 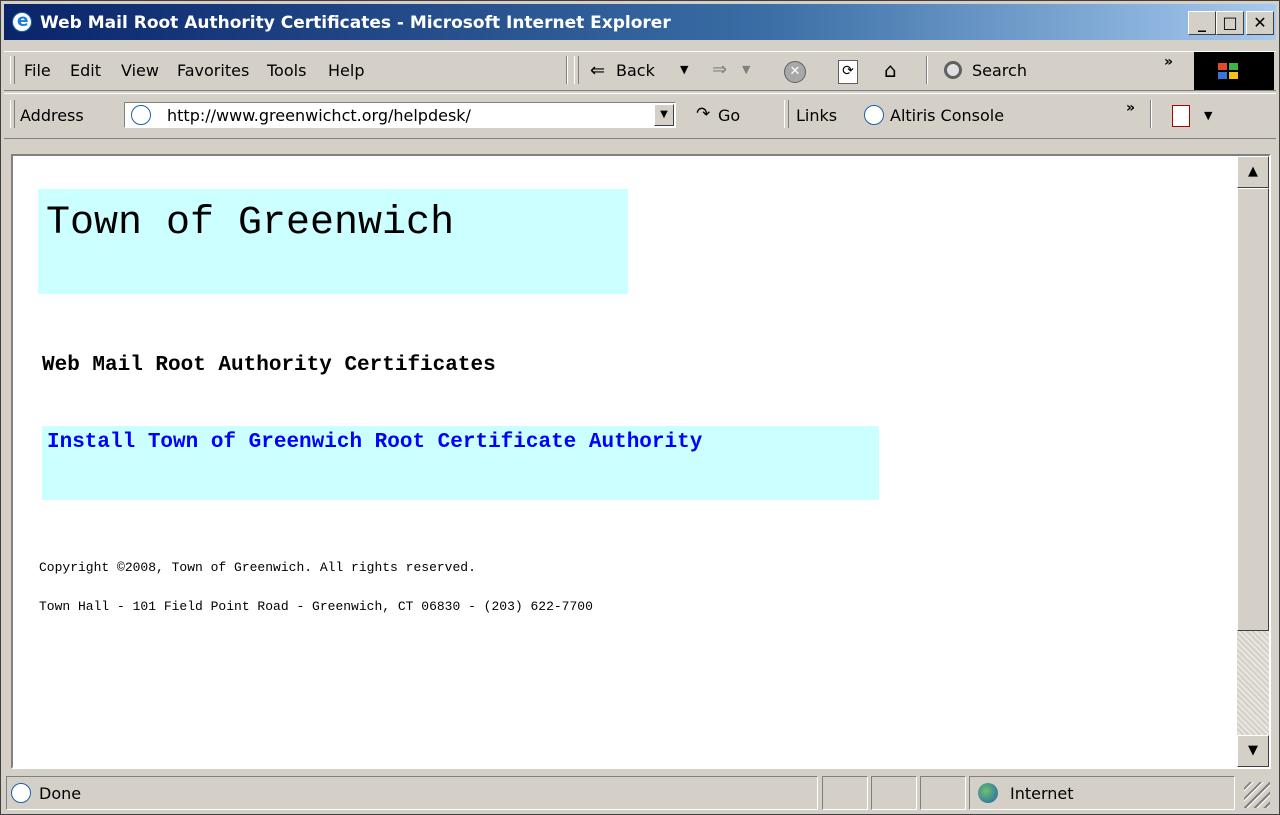 What do you see at coordinates (635, 70) in the screenshot?
I see `back-label: Back` at bounding box center [635, 70].